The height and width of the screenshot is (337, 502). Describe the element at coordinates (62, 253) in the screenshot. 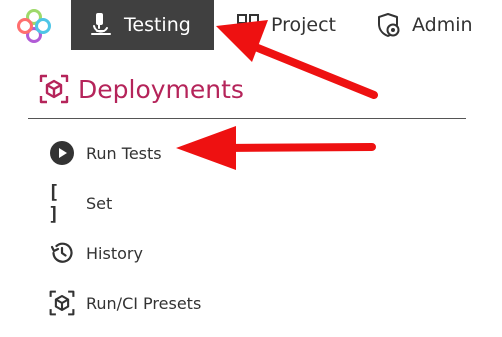

I see `history-icon` at that location.